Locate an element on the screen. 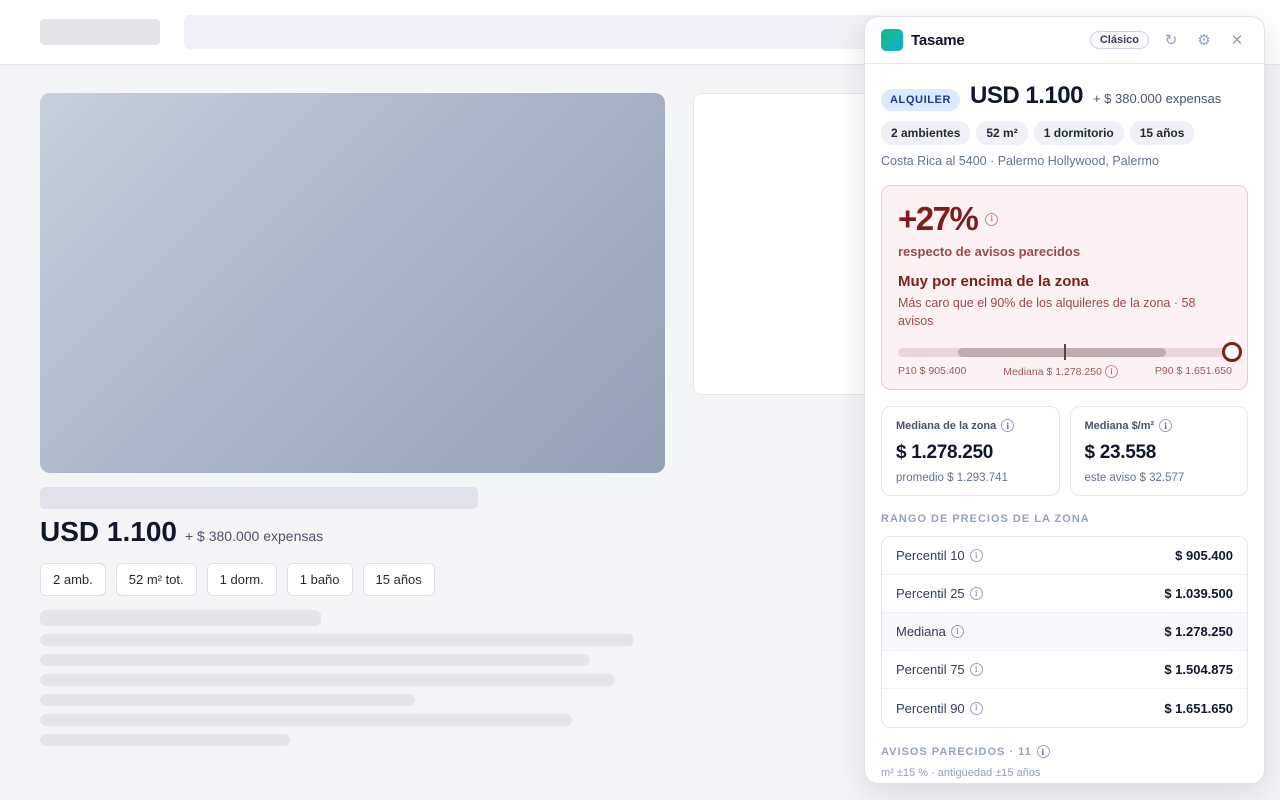 The height and width of the screenshot is (800, 1280). site-search-placeholder is located at coordinates (534, 32).